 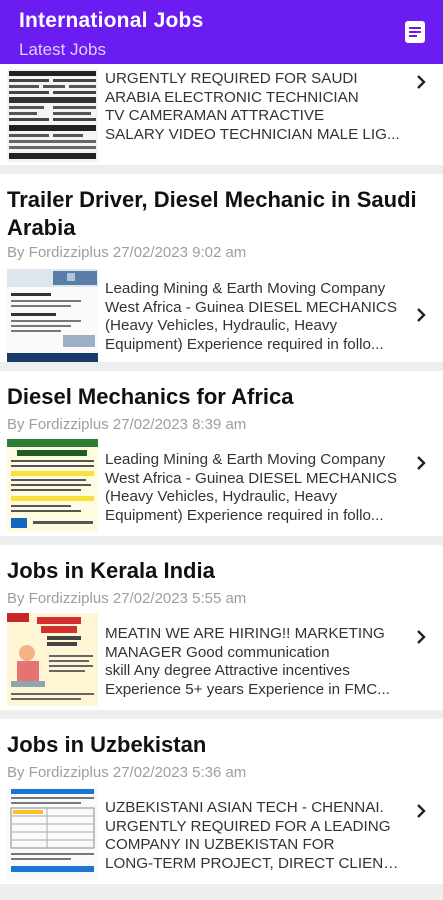 What do you see at coordinates (212, 397) in the screenshot?
I see `job-post-title: Diesel Mechanics for Africa` at bounding box center [212, 397].